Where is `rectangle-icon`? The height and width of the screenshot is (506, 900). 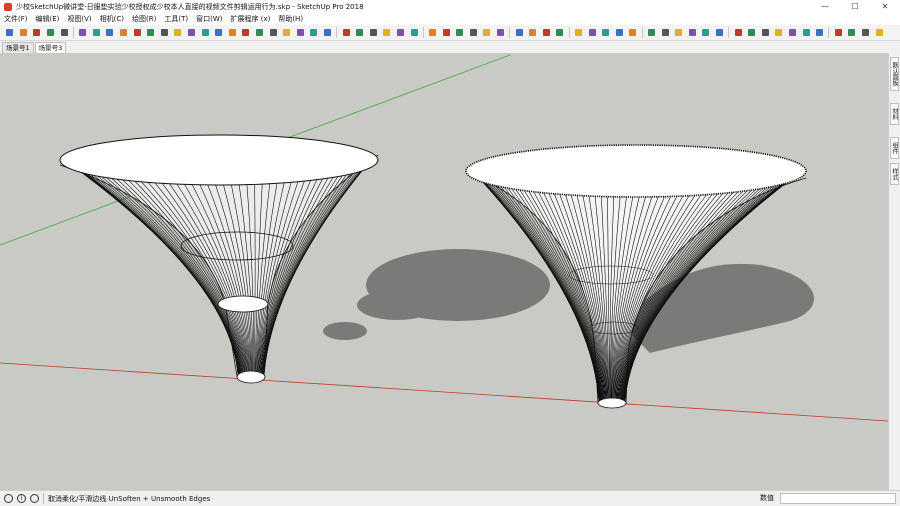
rectangle-icon is located at coordinates (205, 33).